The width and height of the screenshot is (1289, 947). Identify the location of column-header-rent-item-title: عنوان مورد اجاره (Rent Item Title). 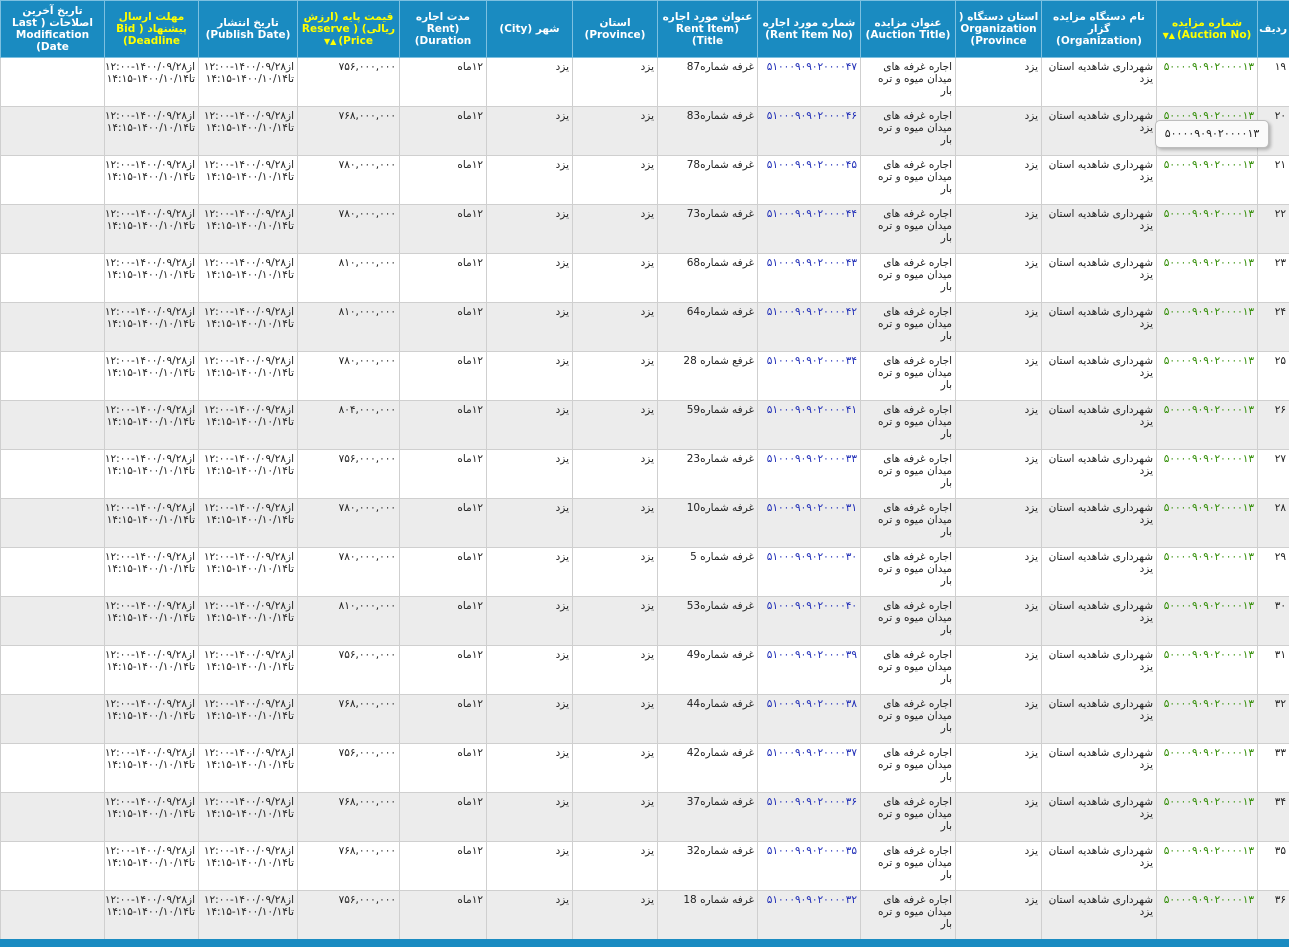
(707, 29).